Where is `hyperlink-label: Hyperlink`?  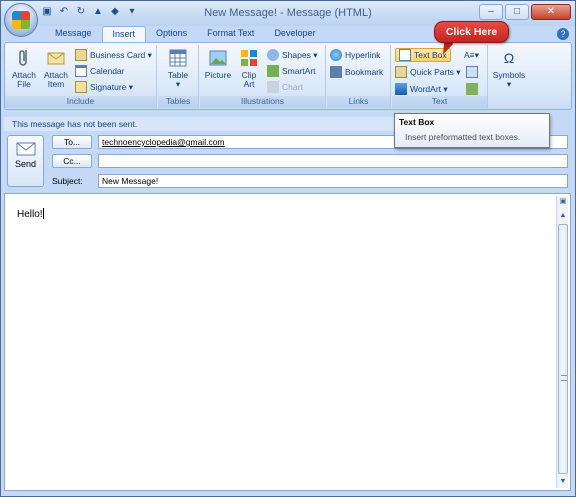
hyperlink-label: Hyperlink is located at coordinates (363, 55).